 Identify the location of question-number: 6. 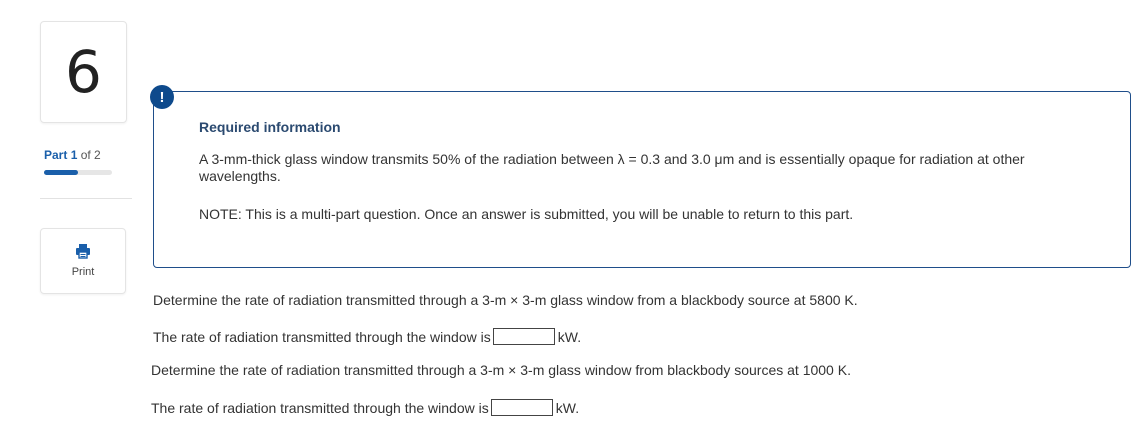
(83, 72).